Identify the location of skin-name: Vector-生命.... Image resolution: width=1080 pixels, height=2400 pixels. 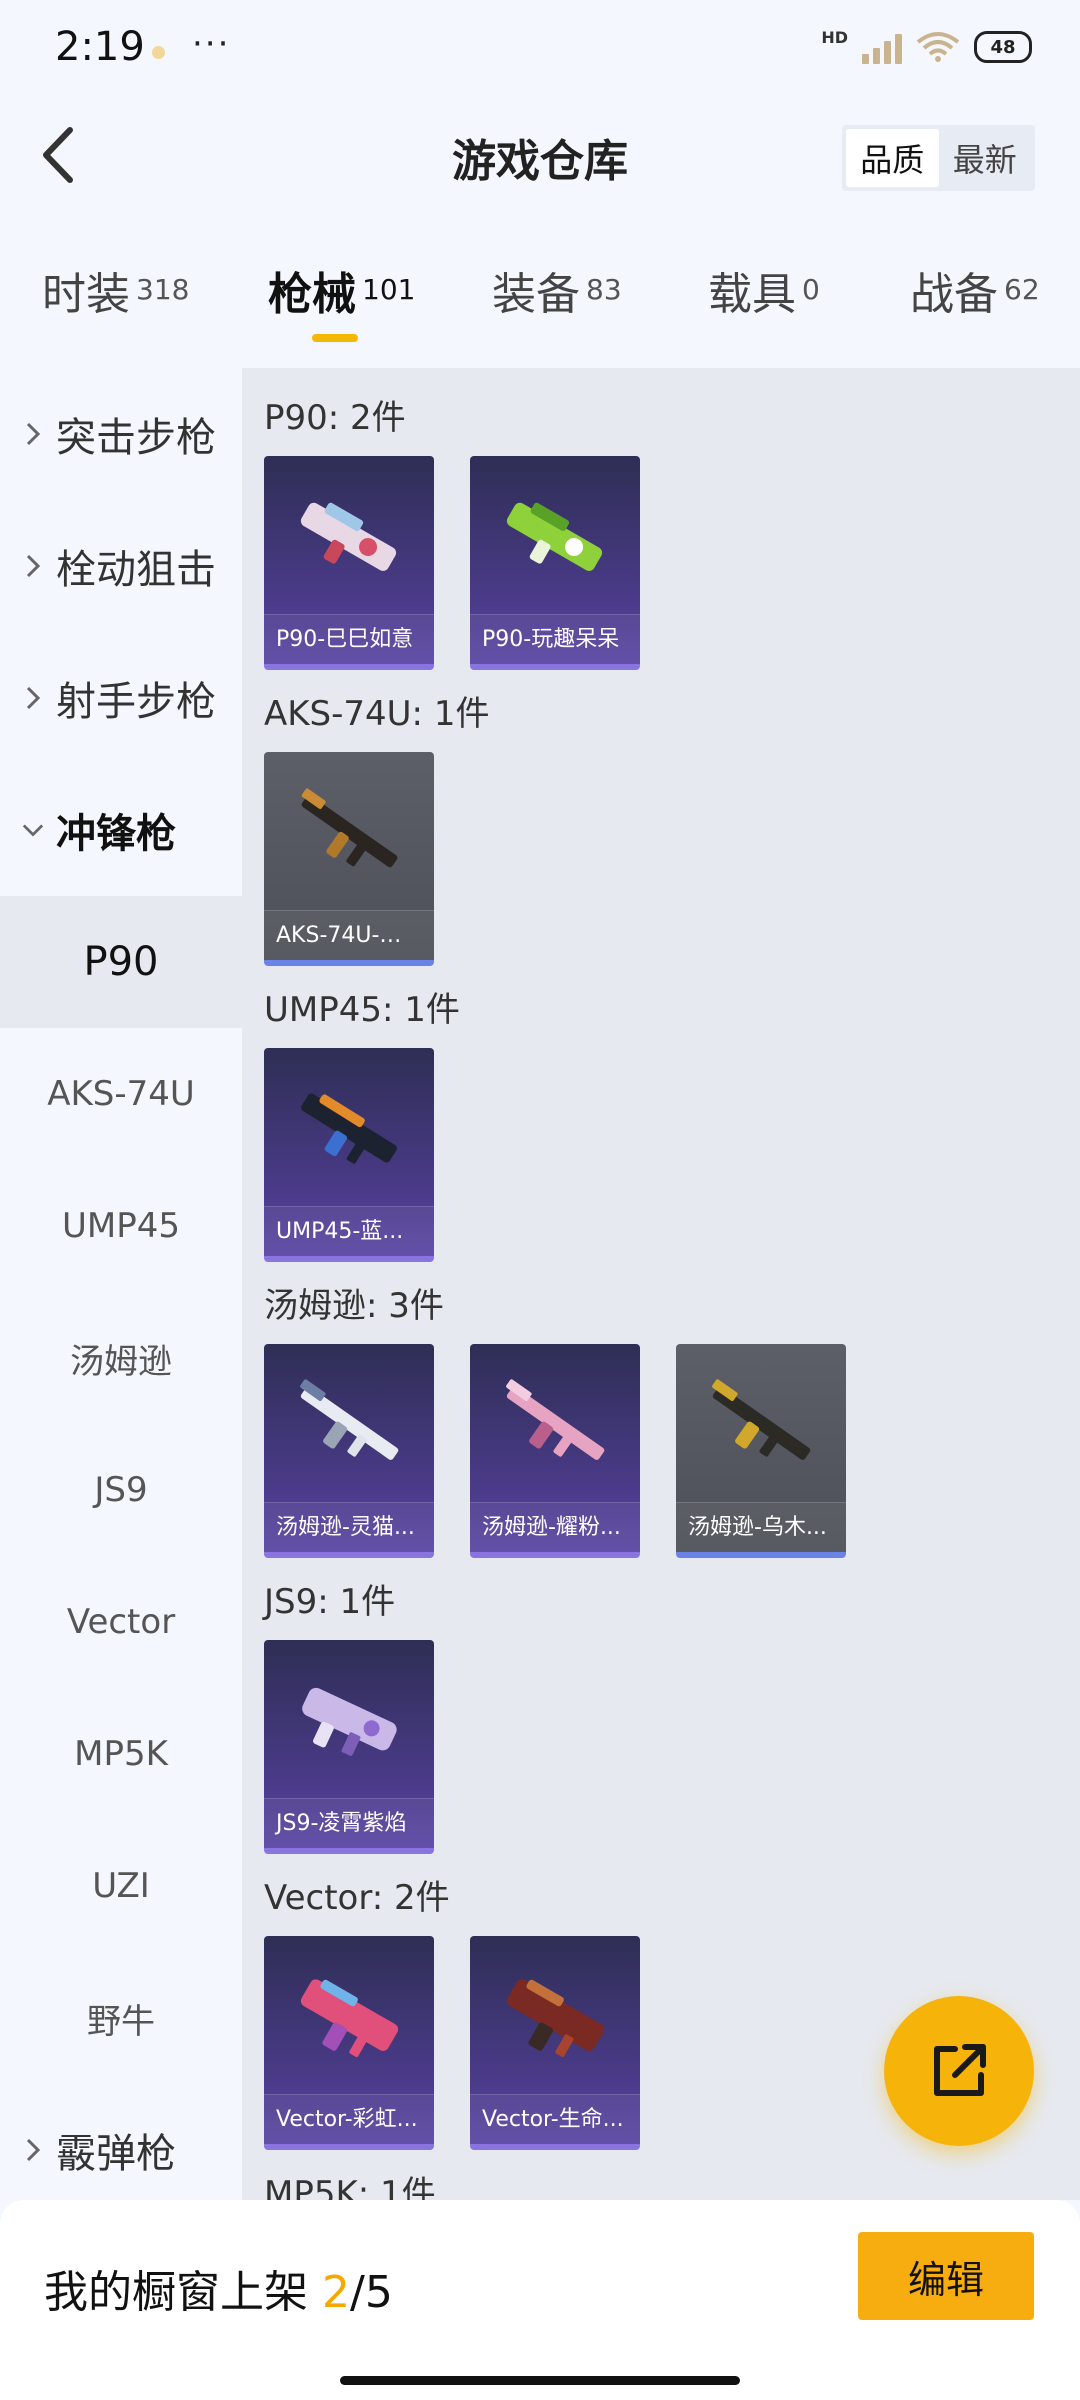
(555, 2119).